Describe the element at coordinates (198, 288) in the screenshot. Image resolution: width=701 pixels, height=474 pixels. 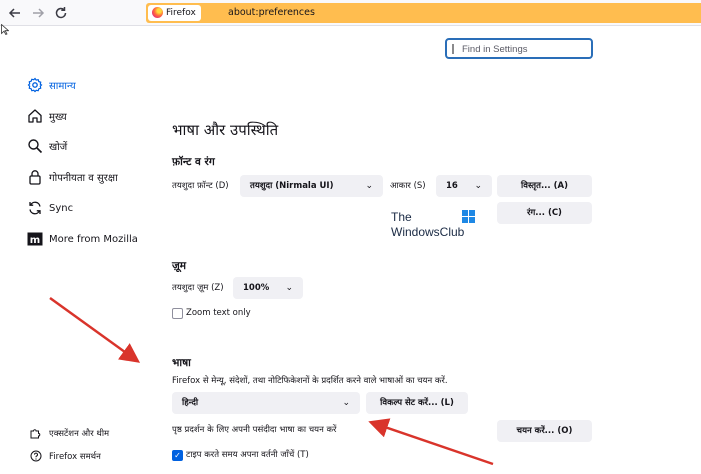
I see `default-zoom-label: तयशुदा ज़ूम (Z)` at that location.